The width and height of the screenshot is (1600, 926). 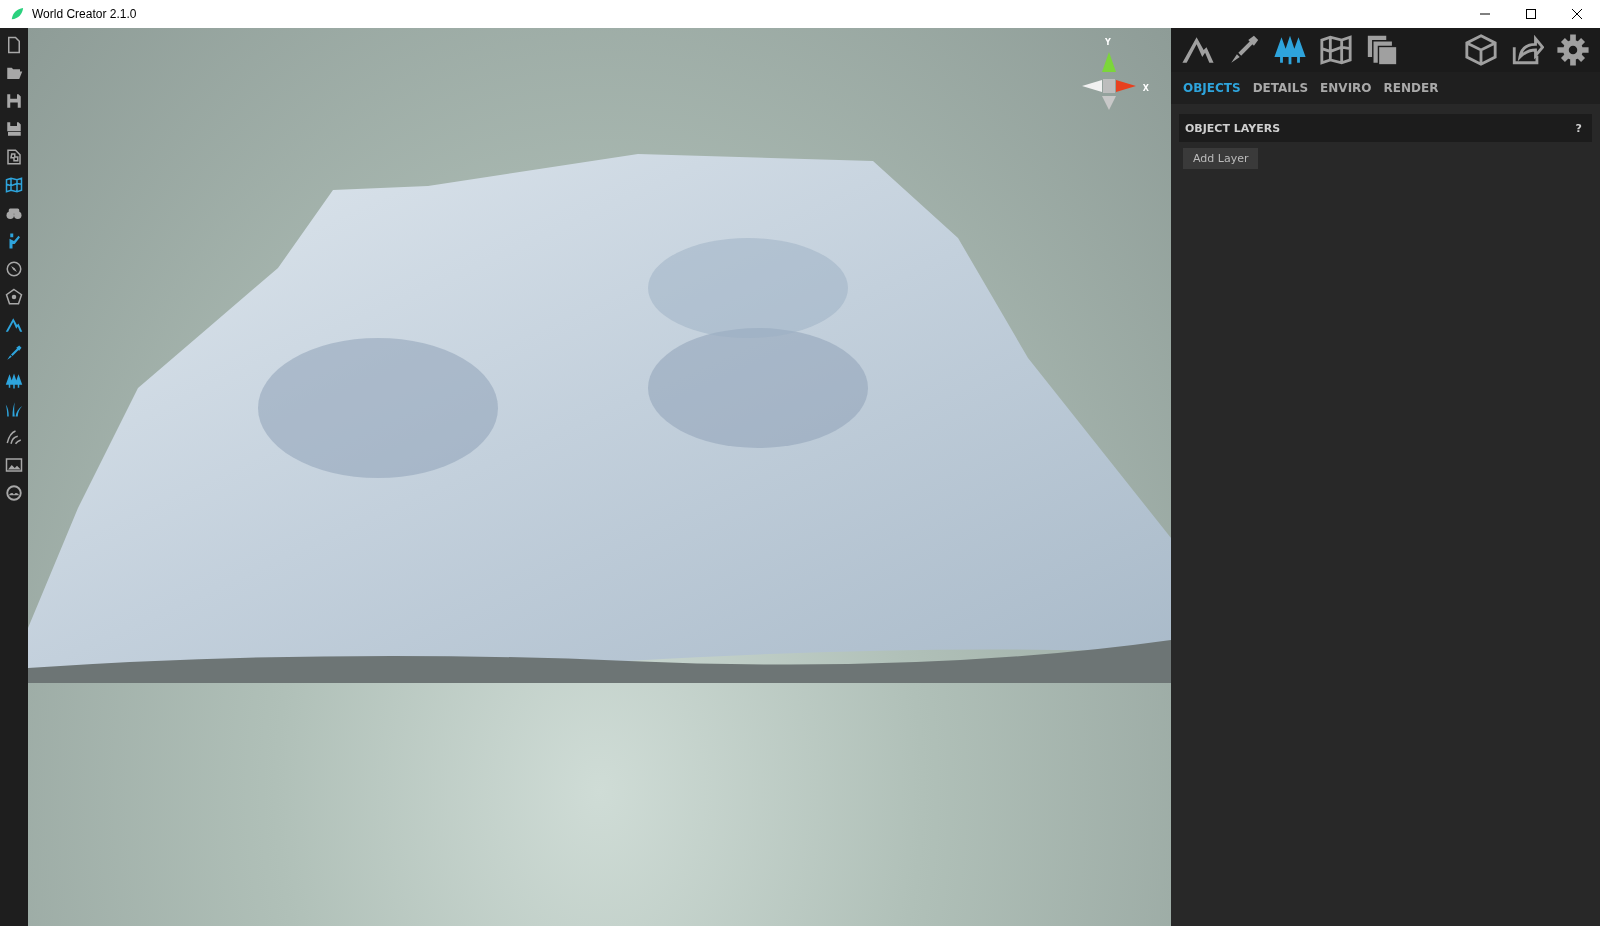 I want to click on image-icon, so click(x=14, y=465).